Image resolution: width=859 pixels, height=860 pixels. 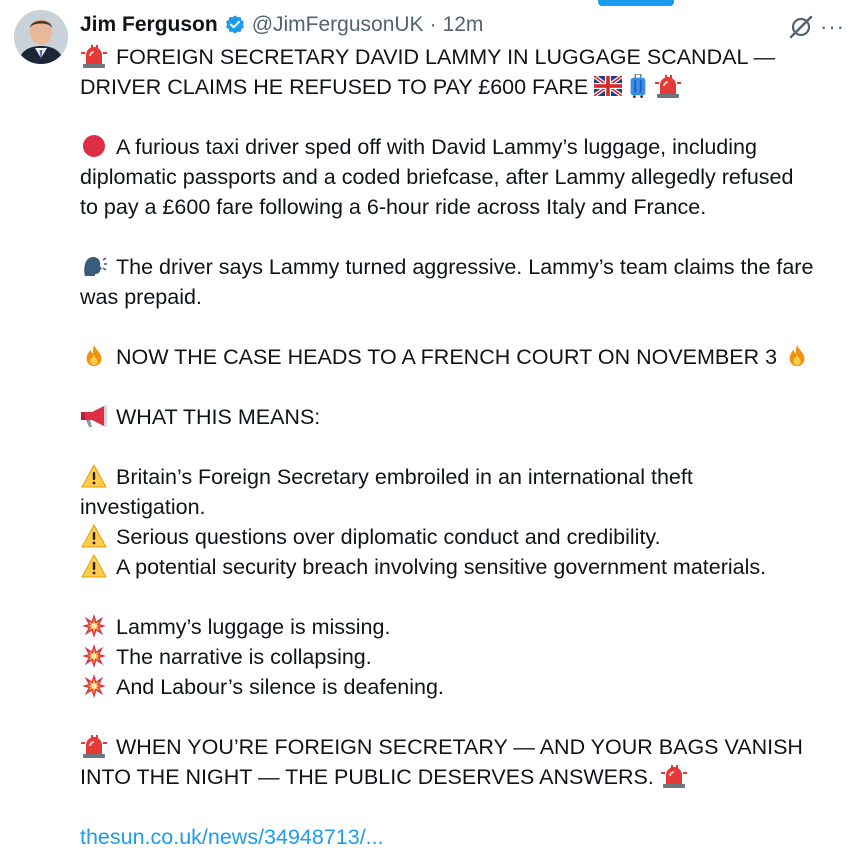 What do you see at coordinates (638, 86) in the screenshot?
I see `luggage-icon` at bounding box center [638, 86].